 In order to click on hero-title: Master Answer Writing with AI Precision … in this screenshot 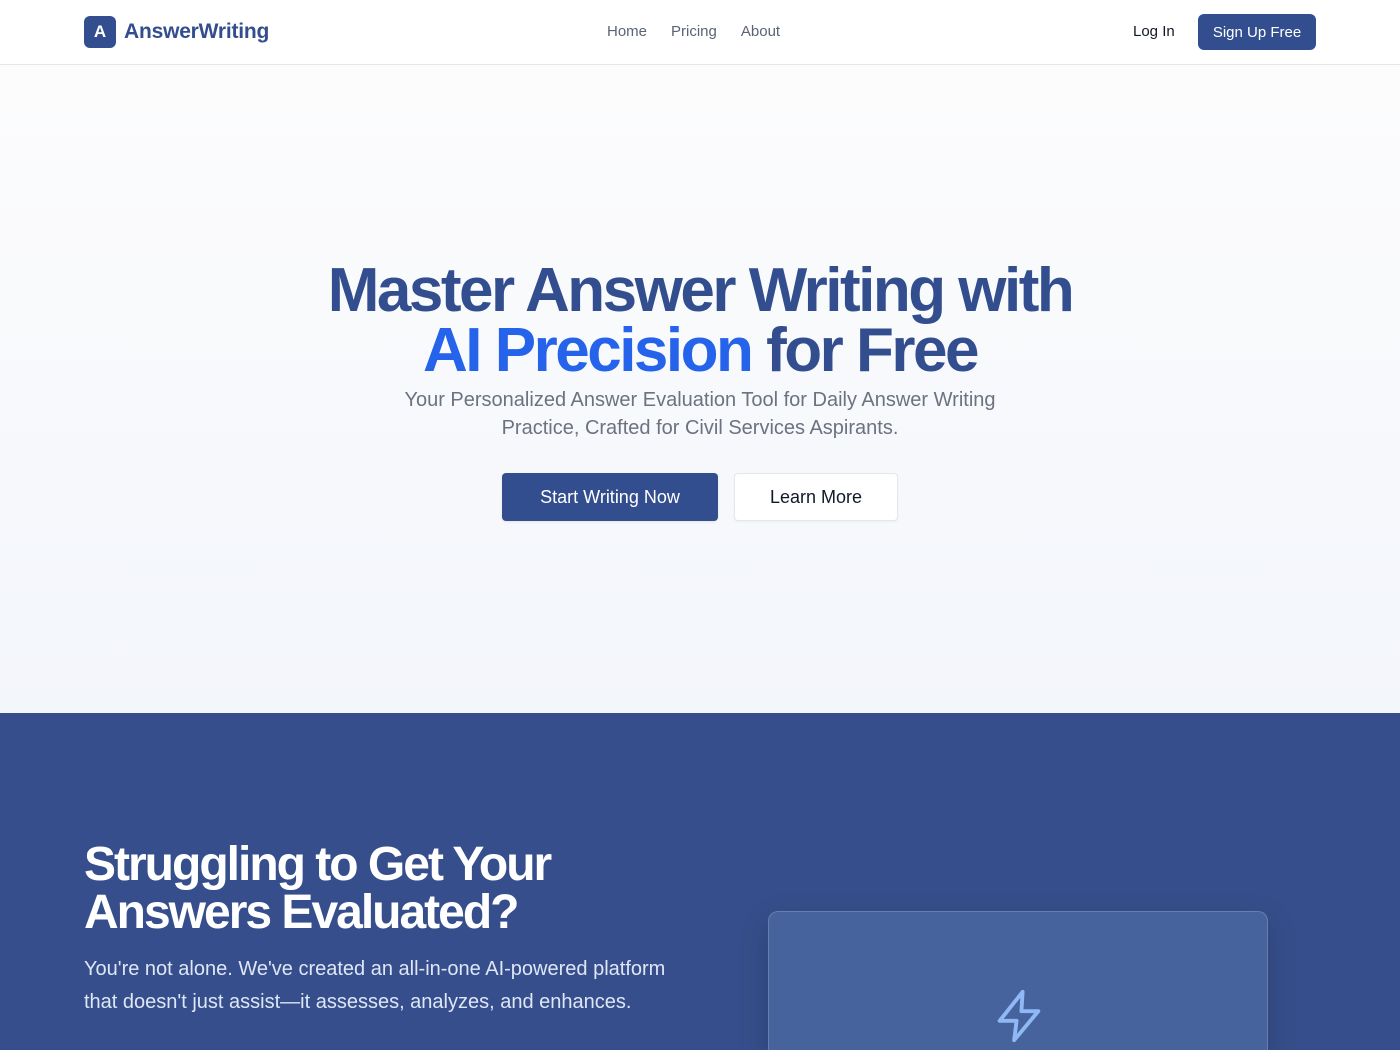, I will do `click(700, 321)`.